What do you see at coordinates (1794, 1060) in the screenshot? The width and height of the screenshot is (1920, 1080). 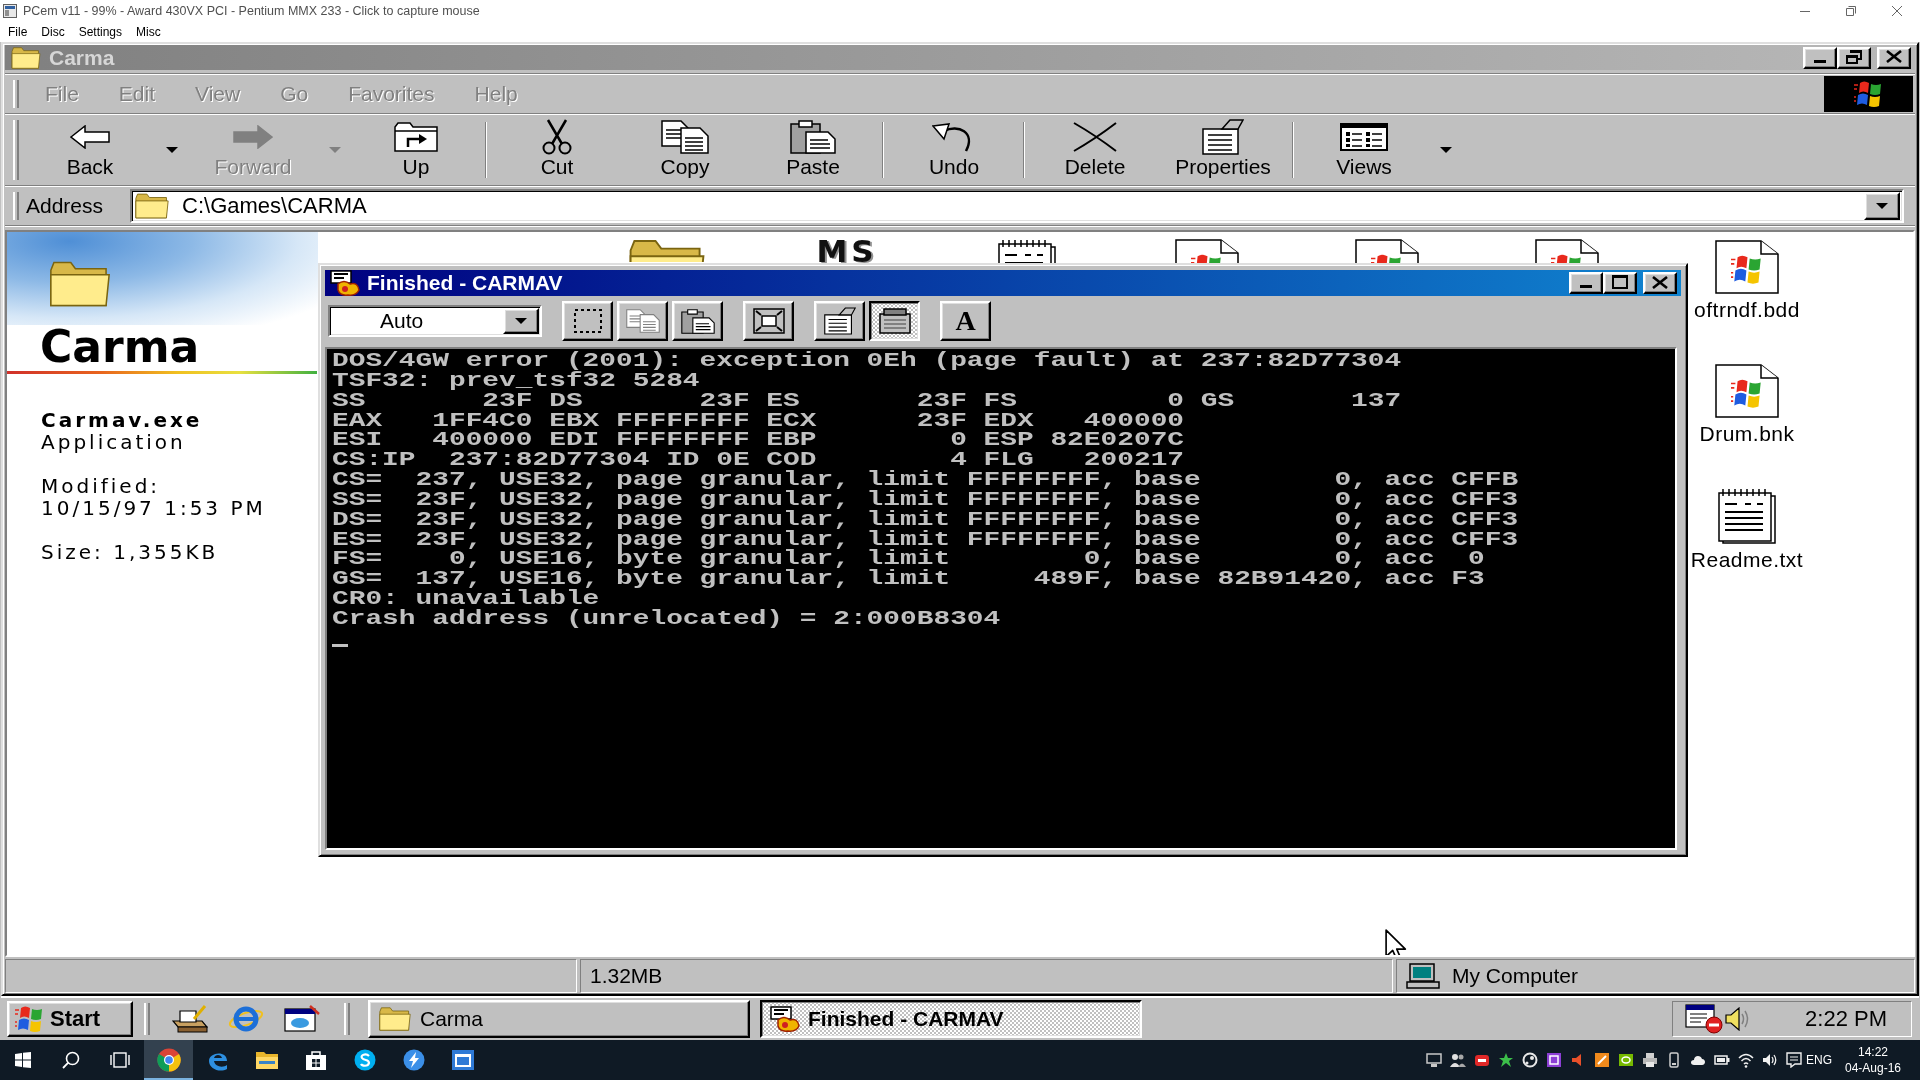 I see `notification-icon` at bounding box center [1794, 1060].